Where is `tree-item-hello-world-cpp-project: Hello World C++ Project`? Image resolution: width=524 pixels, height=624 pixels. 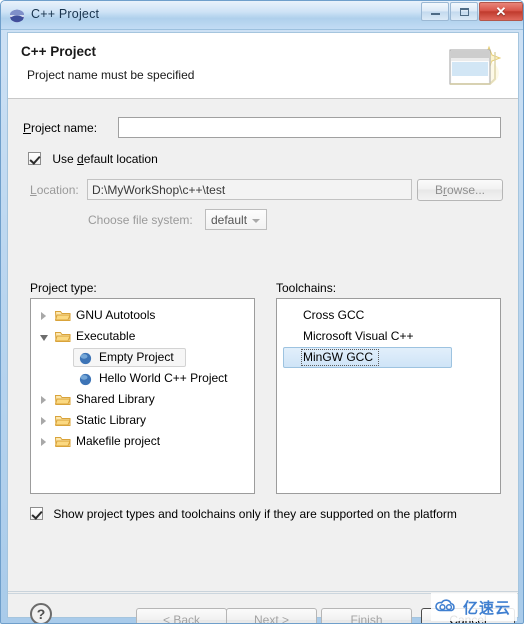
tree-item-hello-world-cpp-project: Hello World C++ Project is located at coordinates (142, 378).